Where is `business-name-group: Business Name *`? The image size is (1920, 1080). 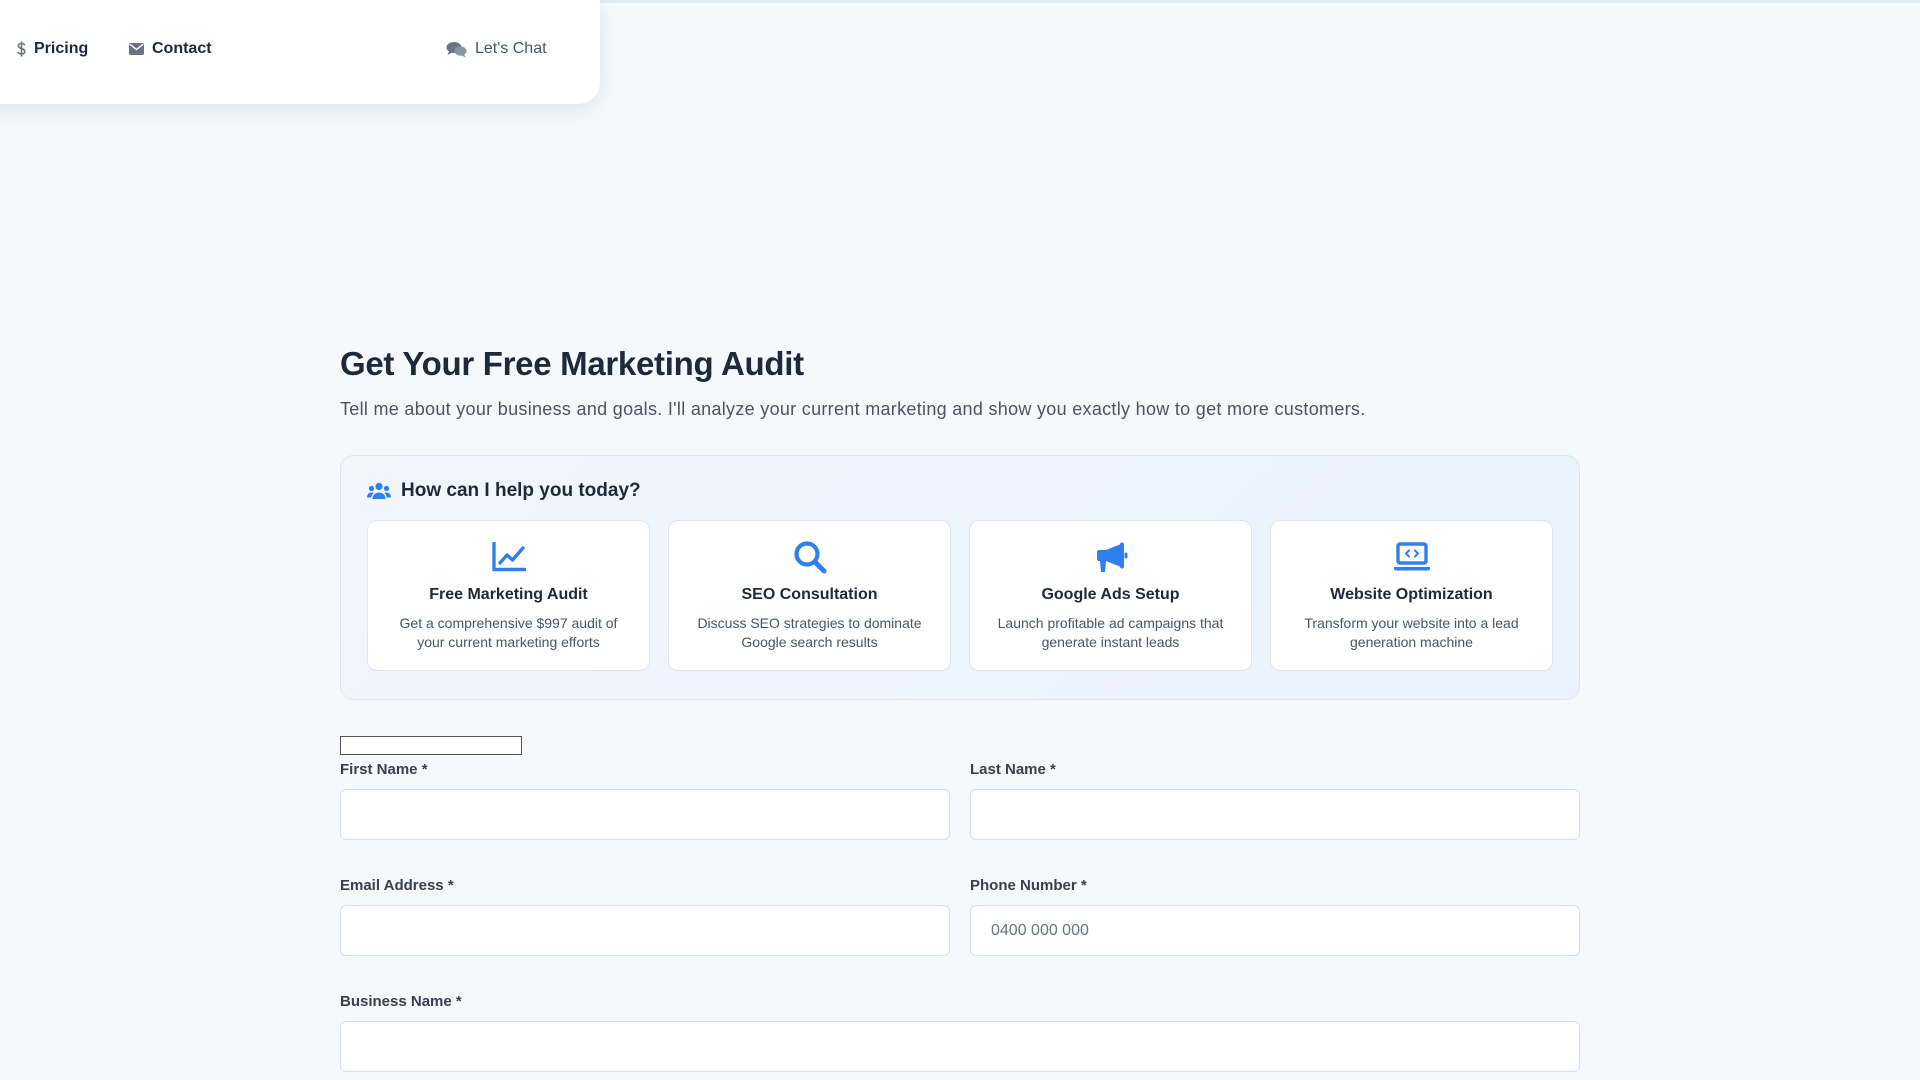
business-name-group: Business Name * is located at coordinates (960, 1032).